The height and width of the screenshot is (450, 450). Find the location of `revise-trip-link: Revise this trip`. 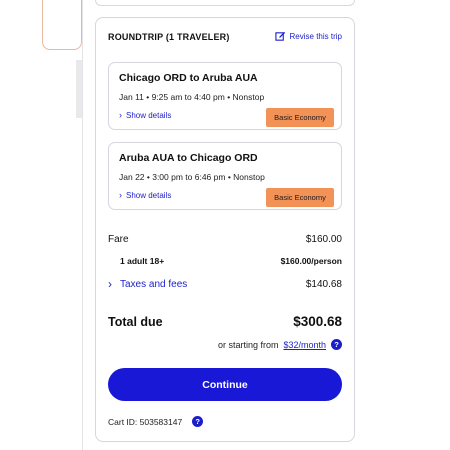

revise-trip-link: Revise this trip is located at coordinates (308, 36).